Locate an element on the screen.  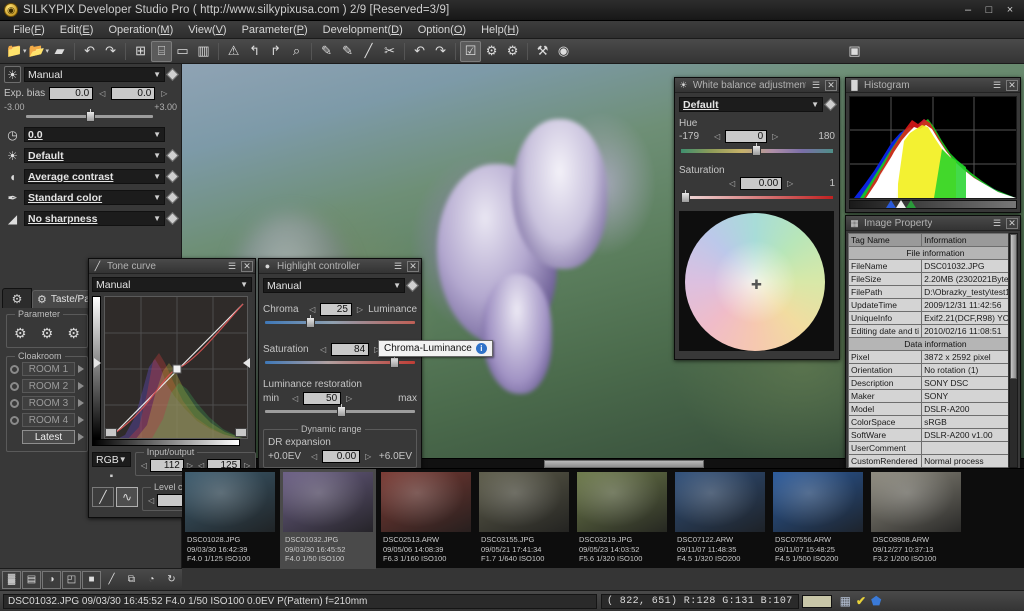
menu-item-parameter: Parameter(P) is located at coordinates (275, 30).